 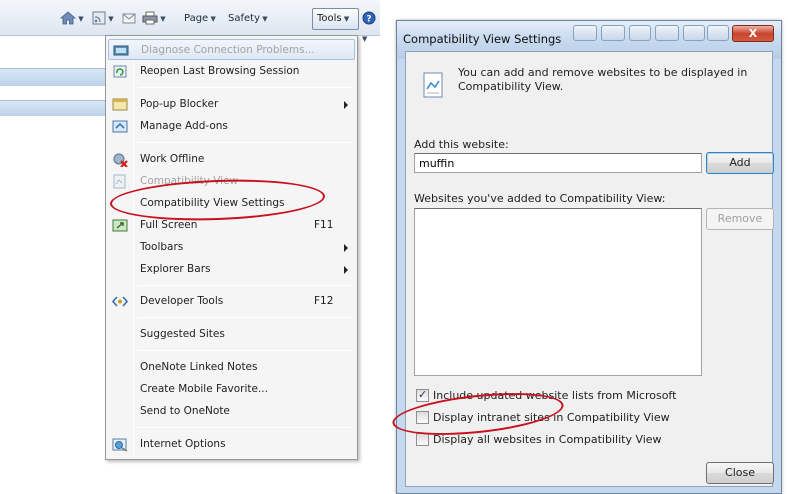 What do you see at coordinates (120, 104) in the screenshot?
I see `popup-blocker-icon` at bounding box center [120, 104].